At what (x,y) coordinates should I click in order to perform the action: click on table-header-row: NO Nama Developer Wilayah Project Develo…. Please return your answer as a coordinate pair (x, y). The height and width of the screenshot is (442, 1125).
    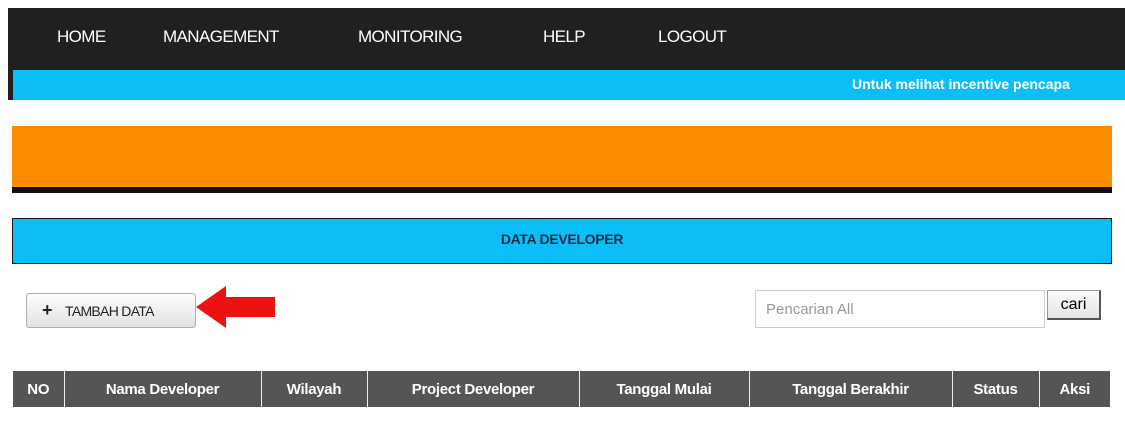
    Looking at the image, I should click on (561, 389).